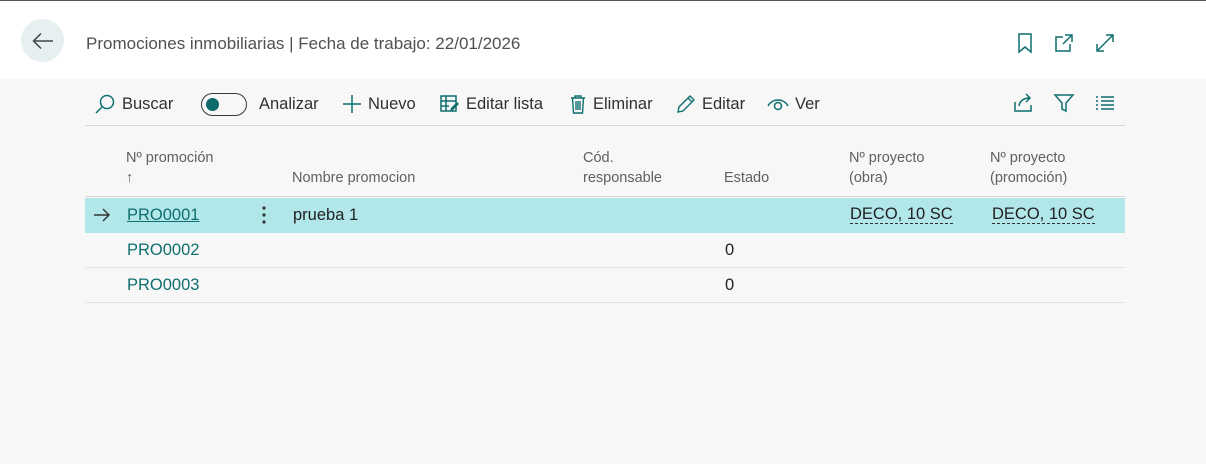 This screenshot has width=1206, height=464. What do you see at coordinates (148, 103) in the screenshot?
I see `search-label: Buscar` at bounding box center [148, 103].